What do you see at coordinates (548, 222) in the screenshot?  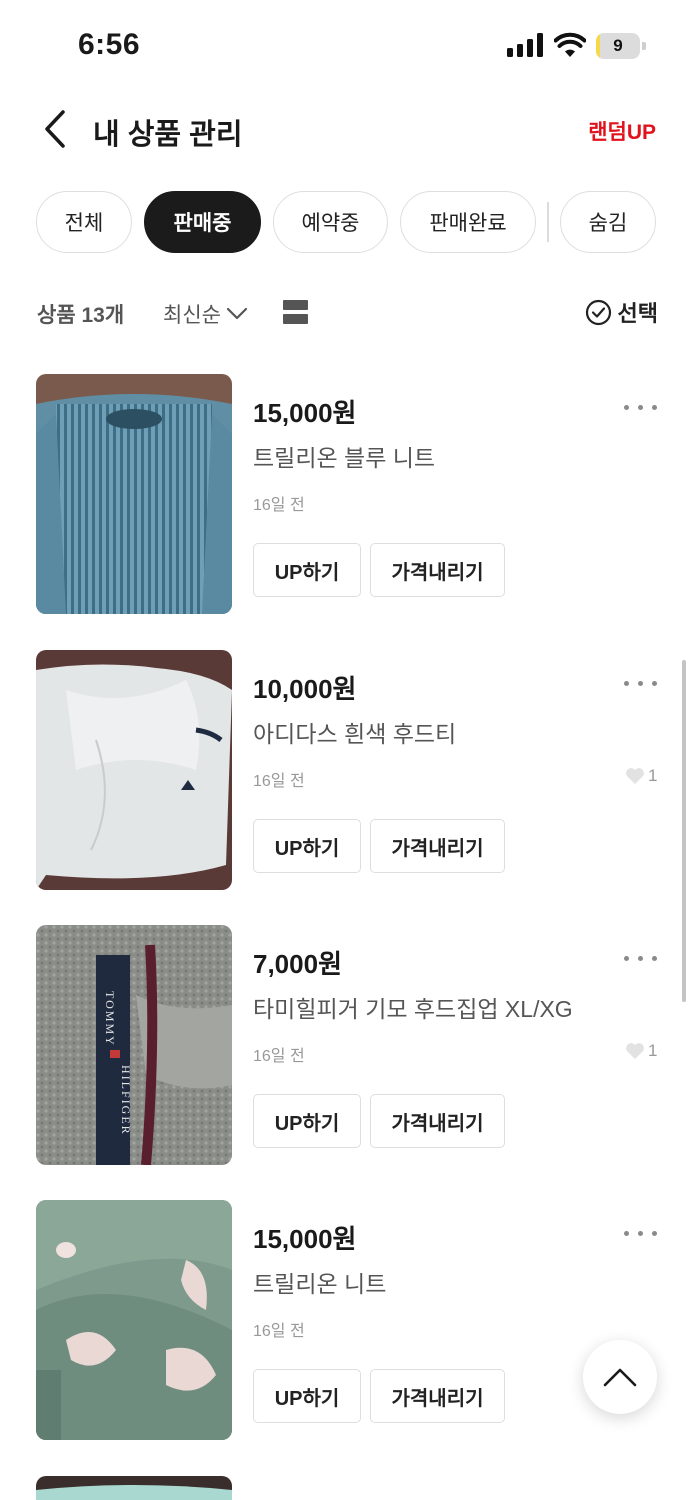 I see `chip-divider` at bounding box center [548, 222].